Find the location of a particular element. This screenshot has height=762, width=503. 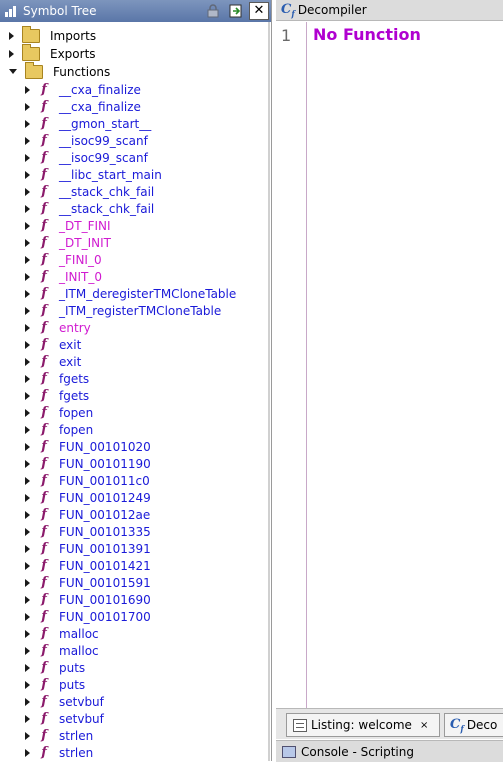

function-item: f _ITM_deregisterTMCloneTable is located at coordinates (118, 293).